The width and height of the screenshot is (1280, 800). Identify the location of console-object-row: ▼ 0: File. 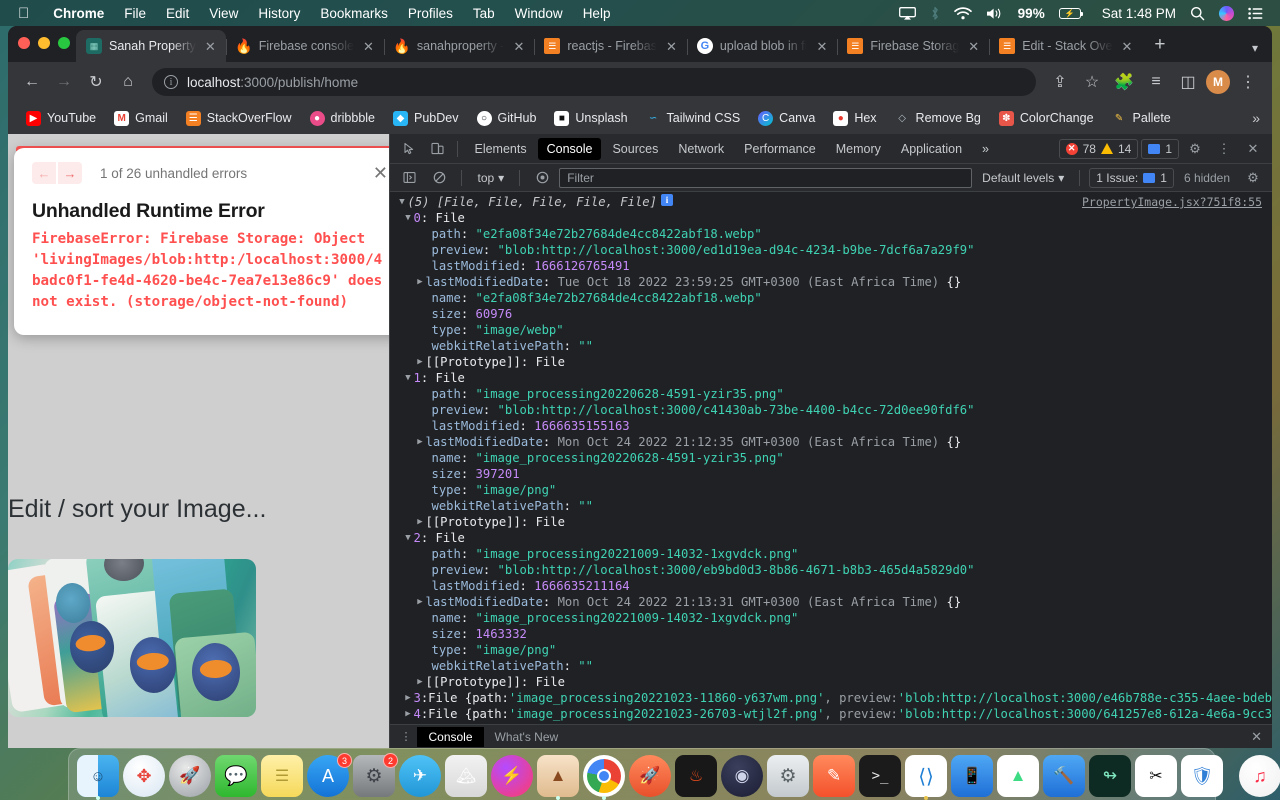
(831, 218).